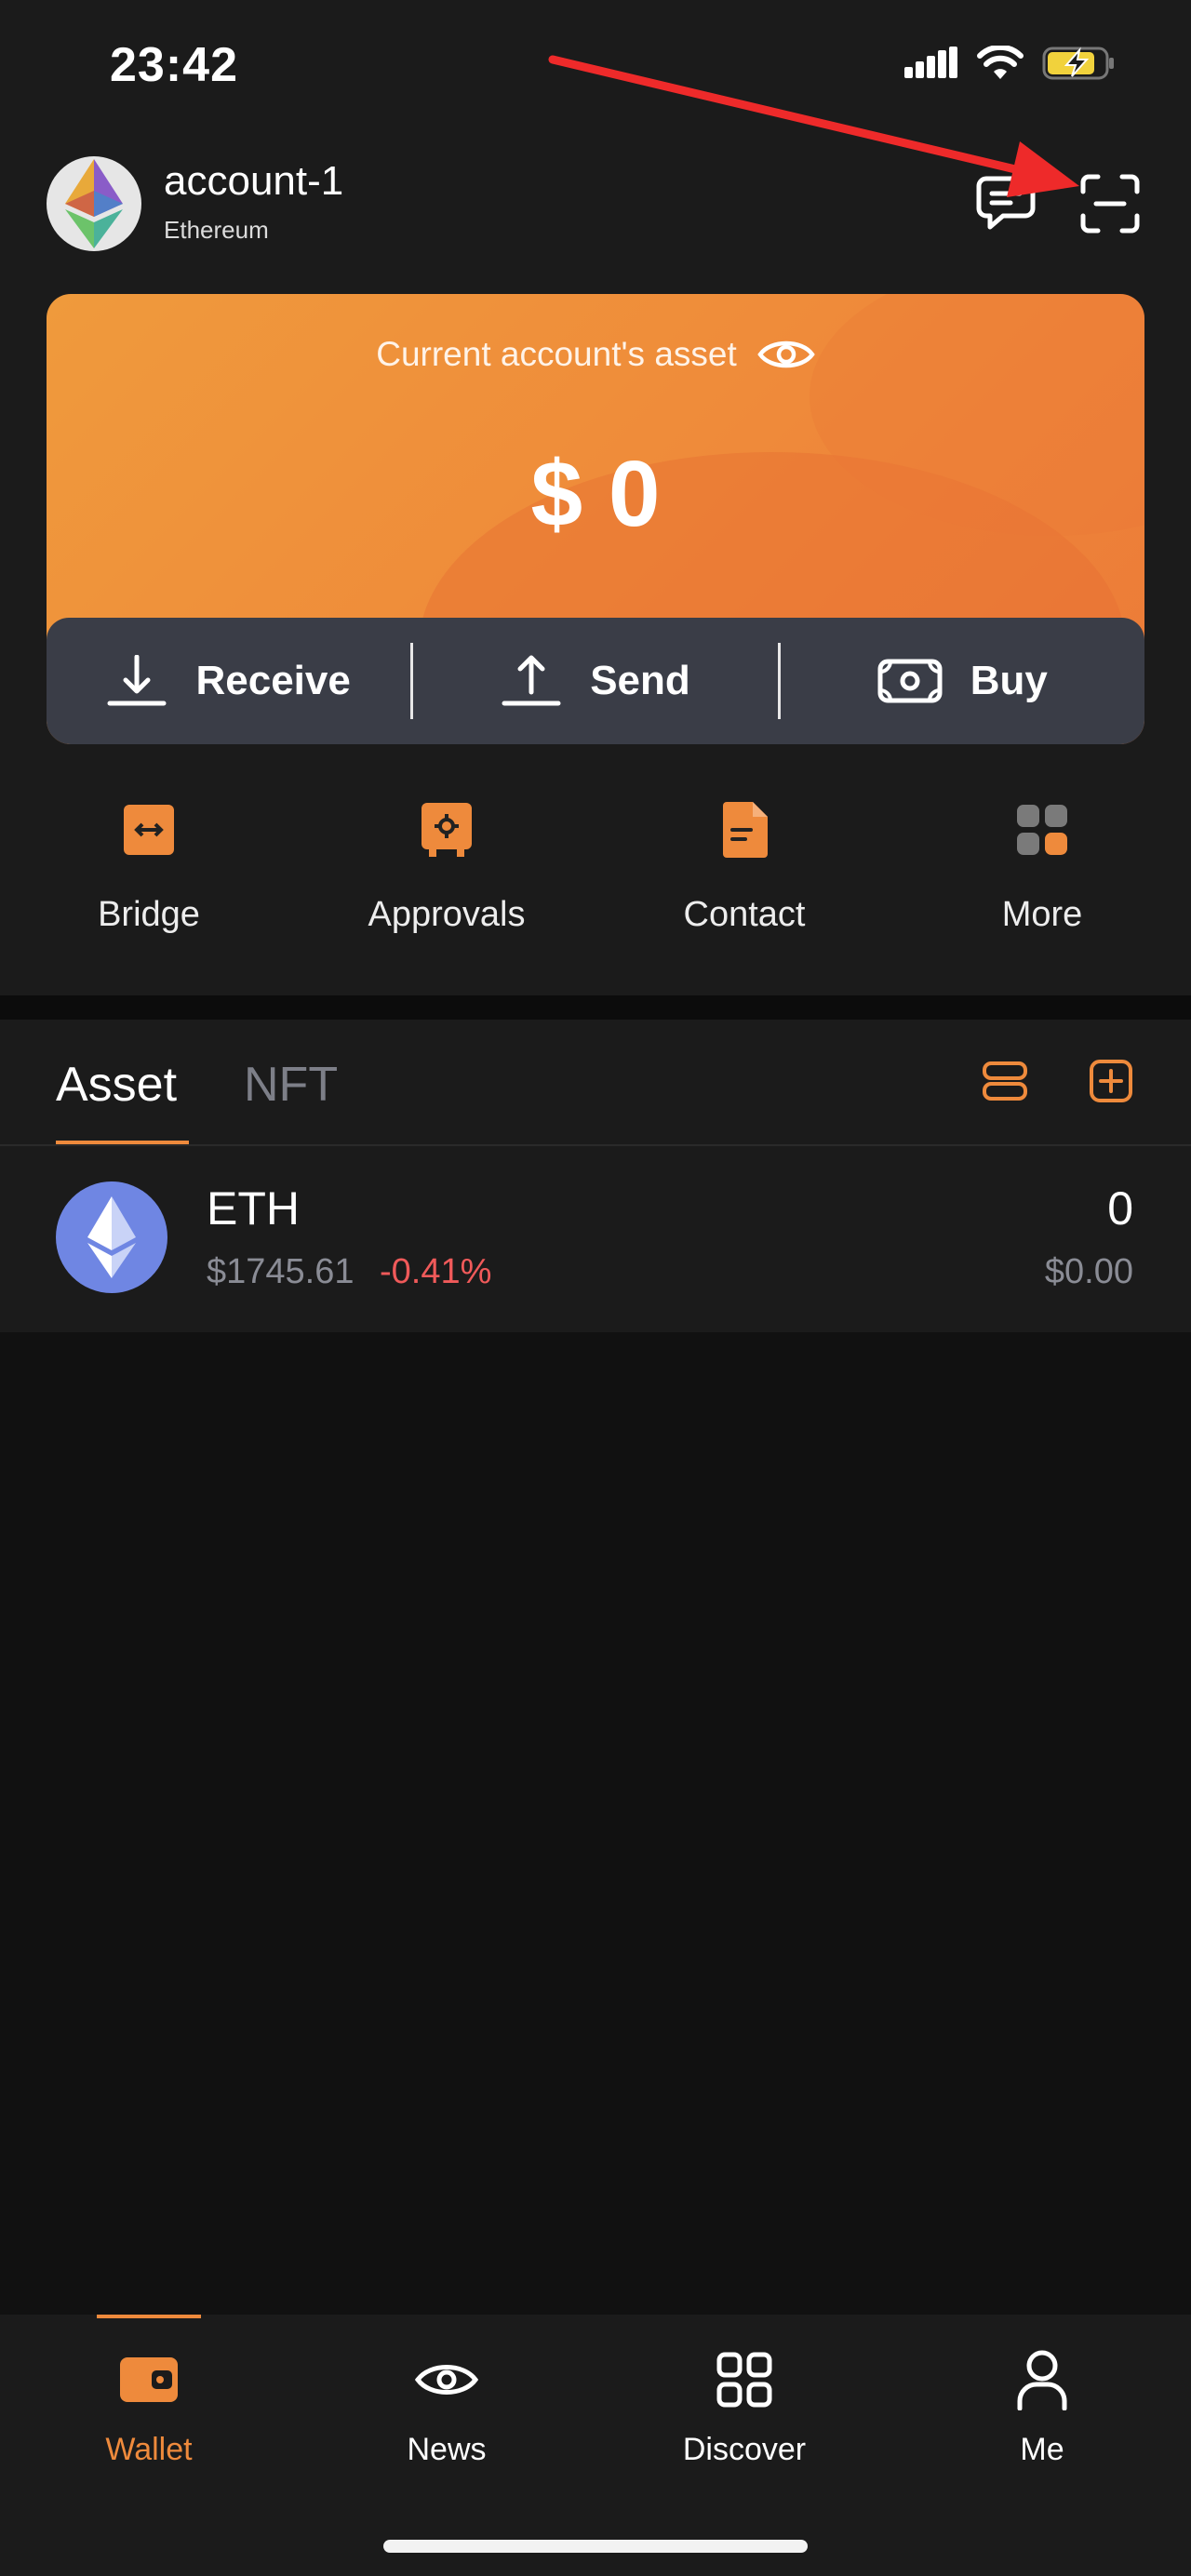 The width and height of the screenshot is (1191, 2576). What do you see at coordinates (930, 62) in the screenshot?
I see `signal-icon` at bounding box center [930, 62].